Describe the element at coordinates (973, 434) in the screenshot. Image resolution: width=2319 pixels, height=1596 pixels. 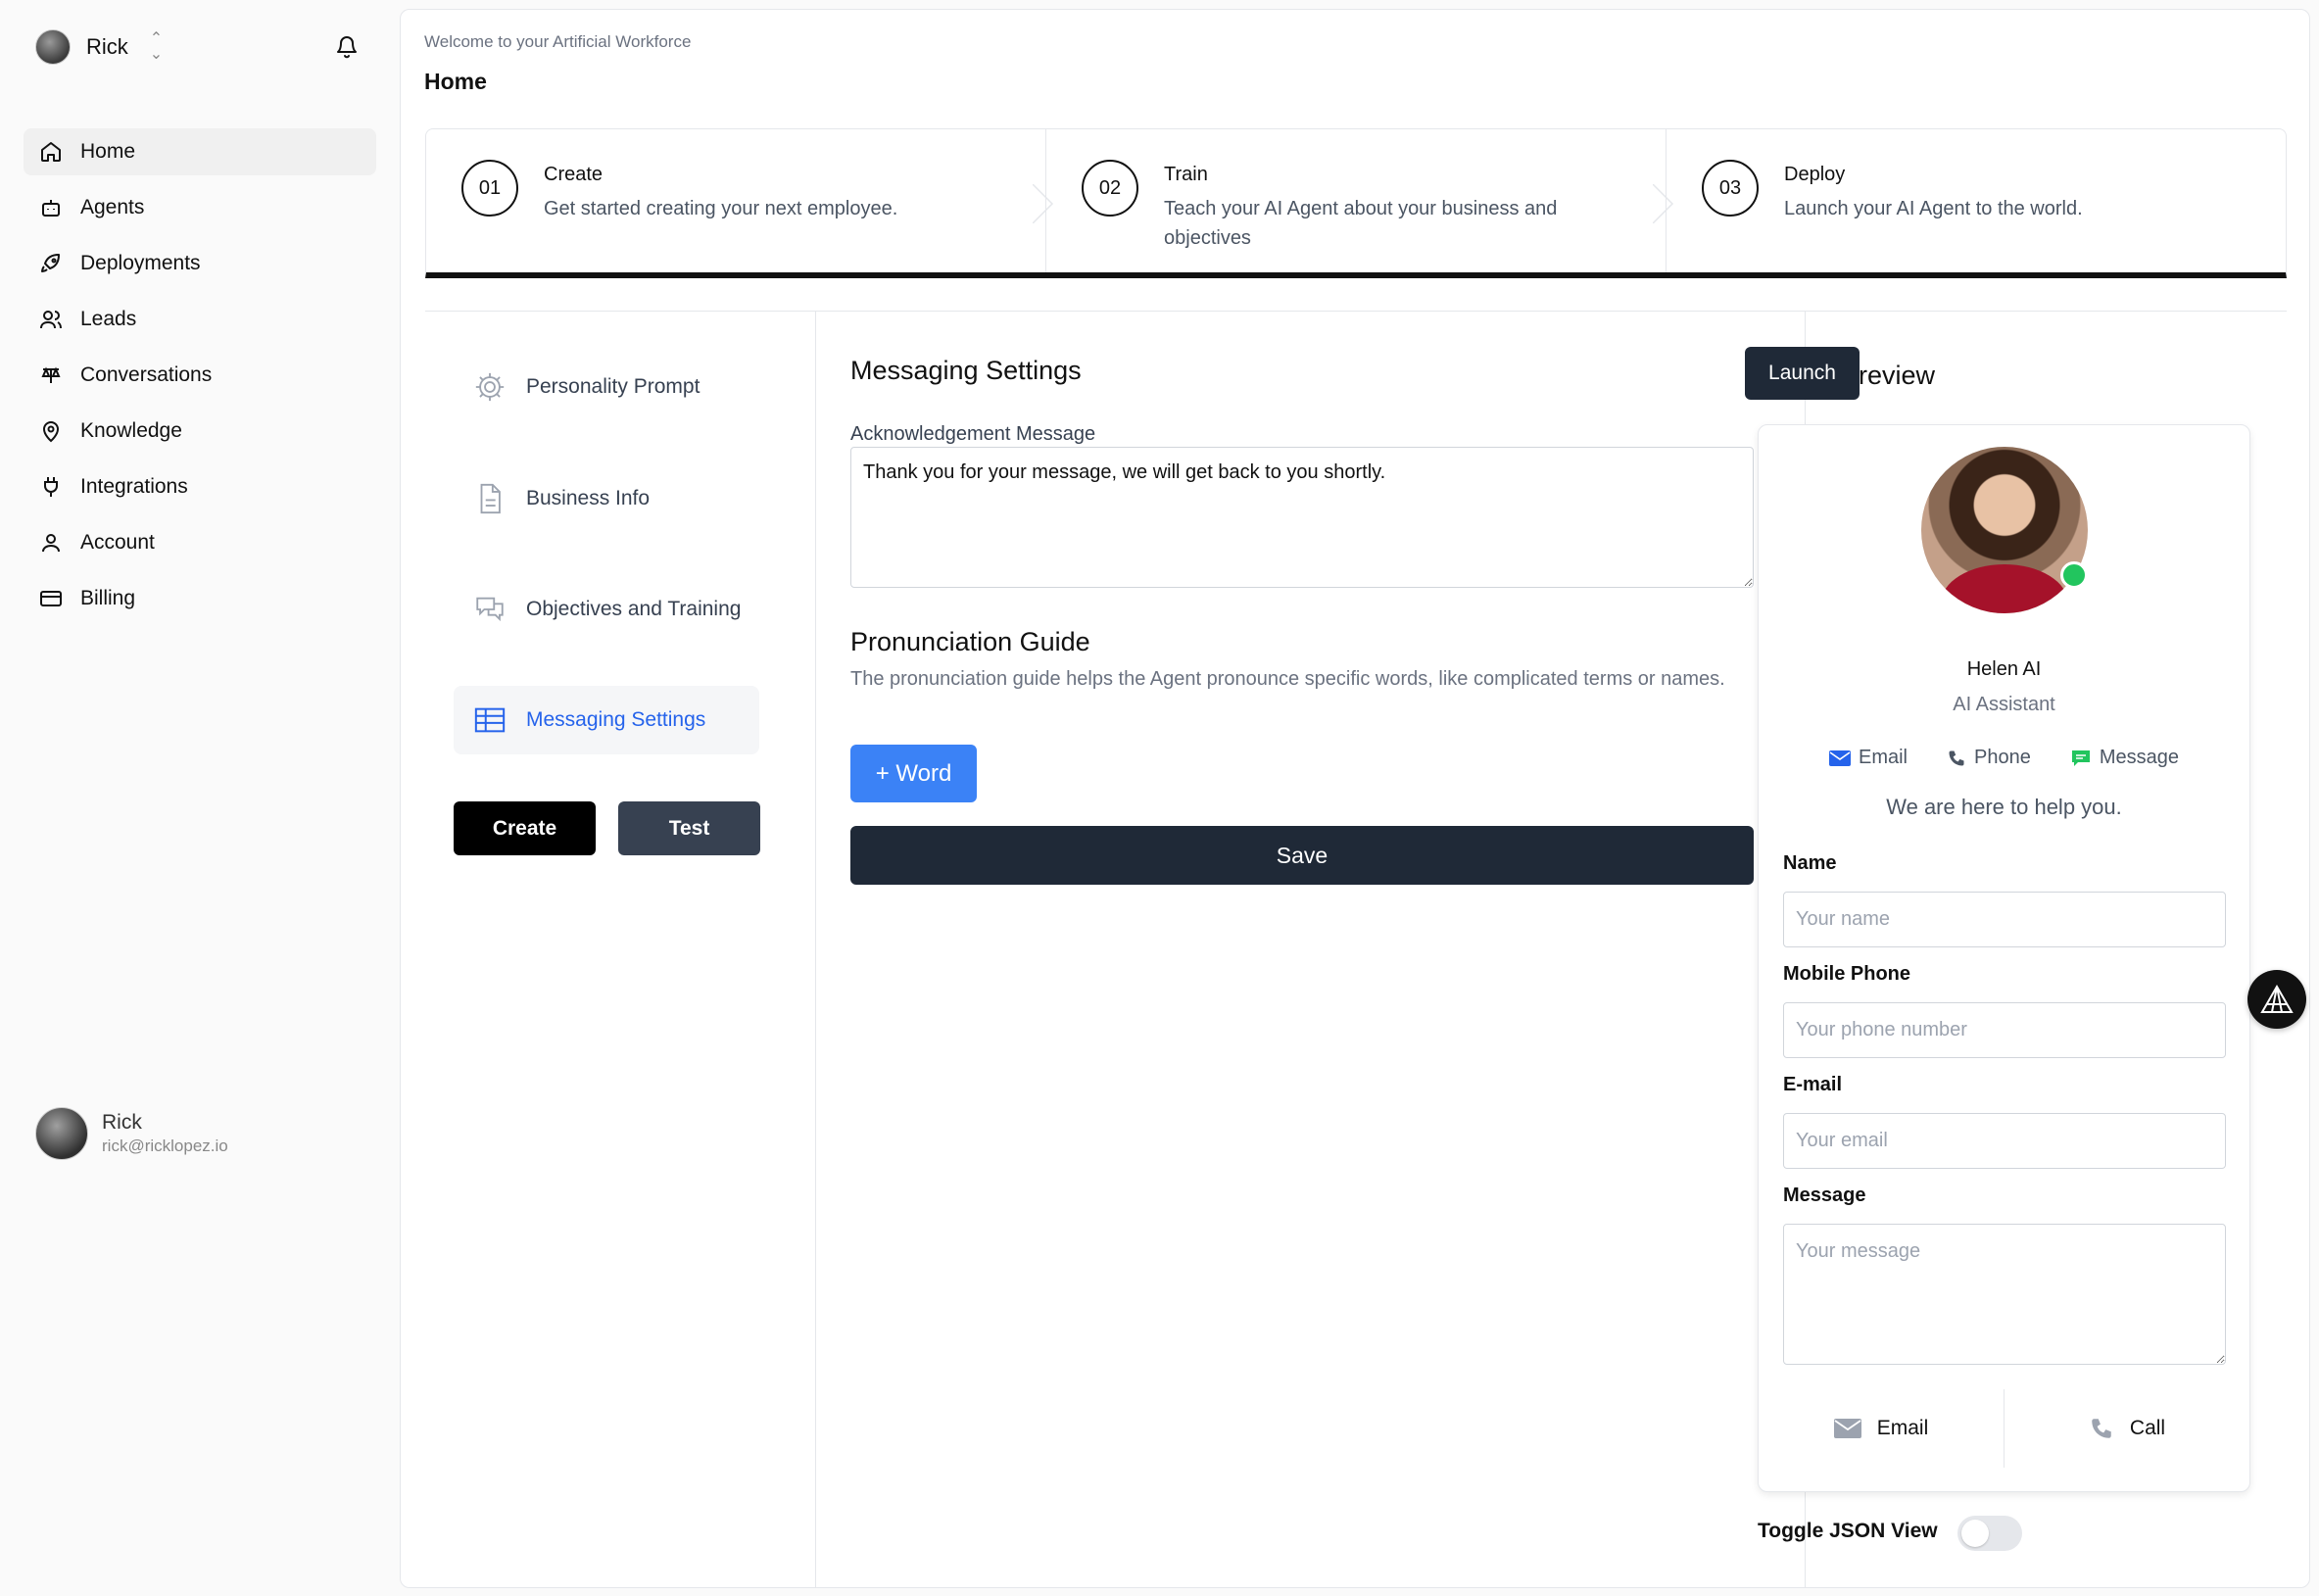
I see `ack-message-label: Acknowledgement Message` at that location.